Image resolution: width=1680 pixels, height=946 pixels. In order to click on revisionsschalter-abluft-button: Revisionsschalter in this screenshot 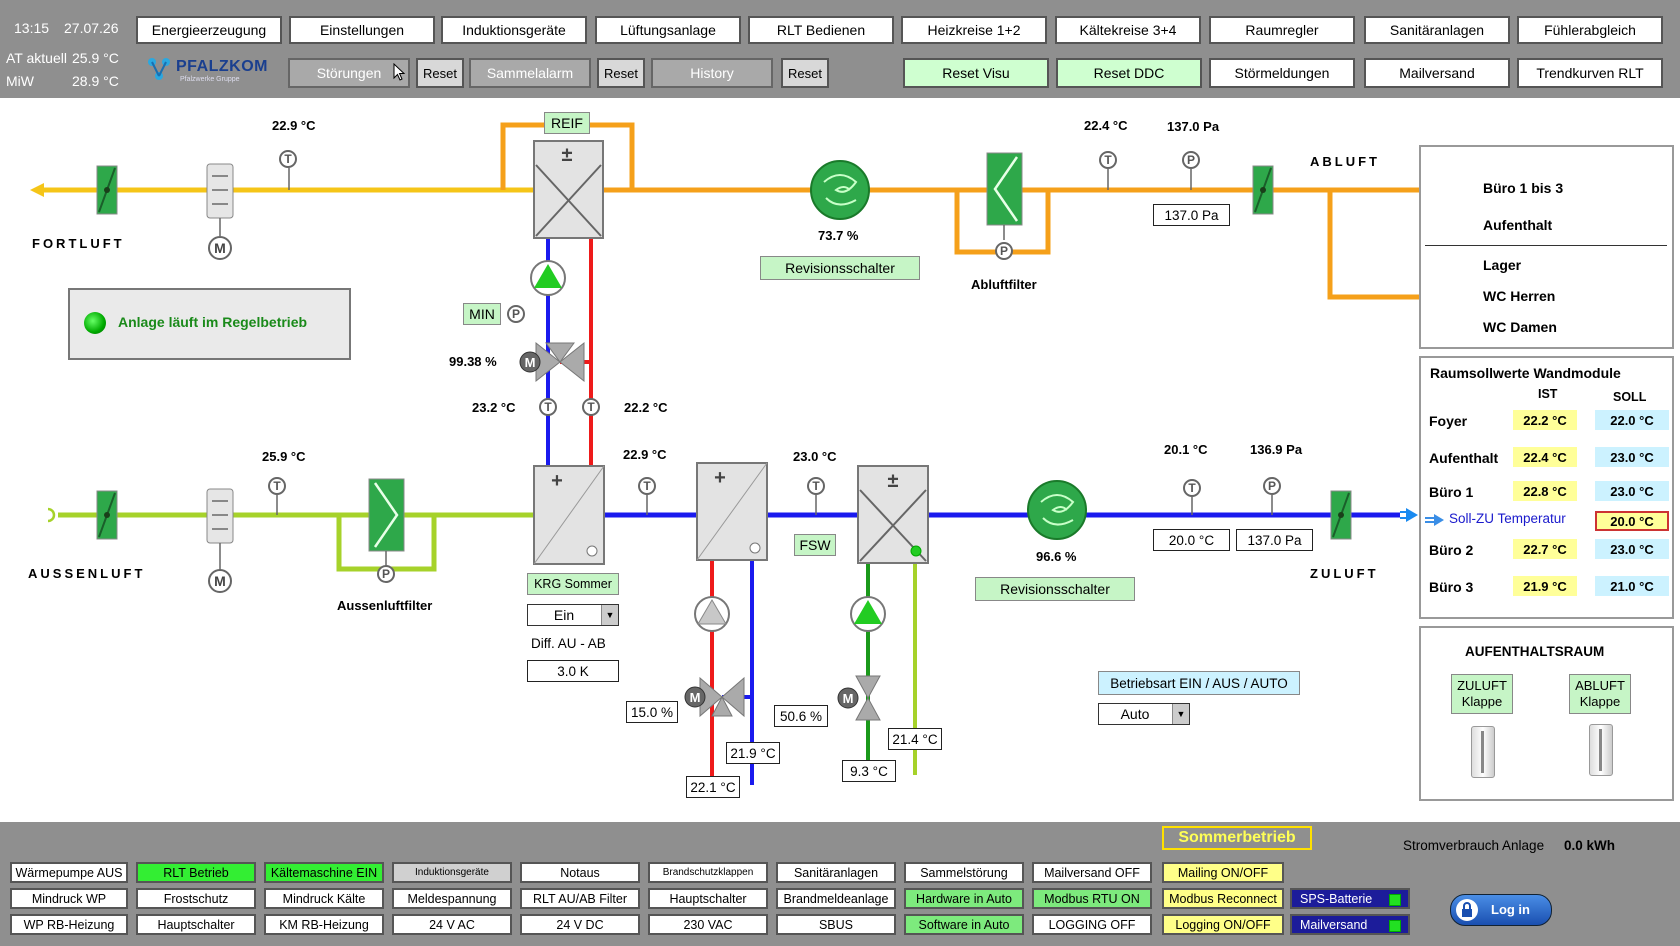, I will do `click(840, 268)`.